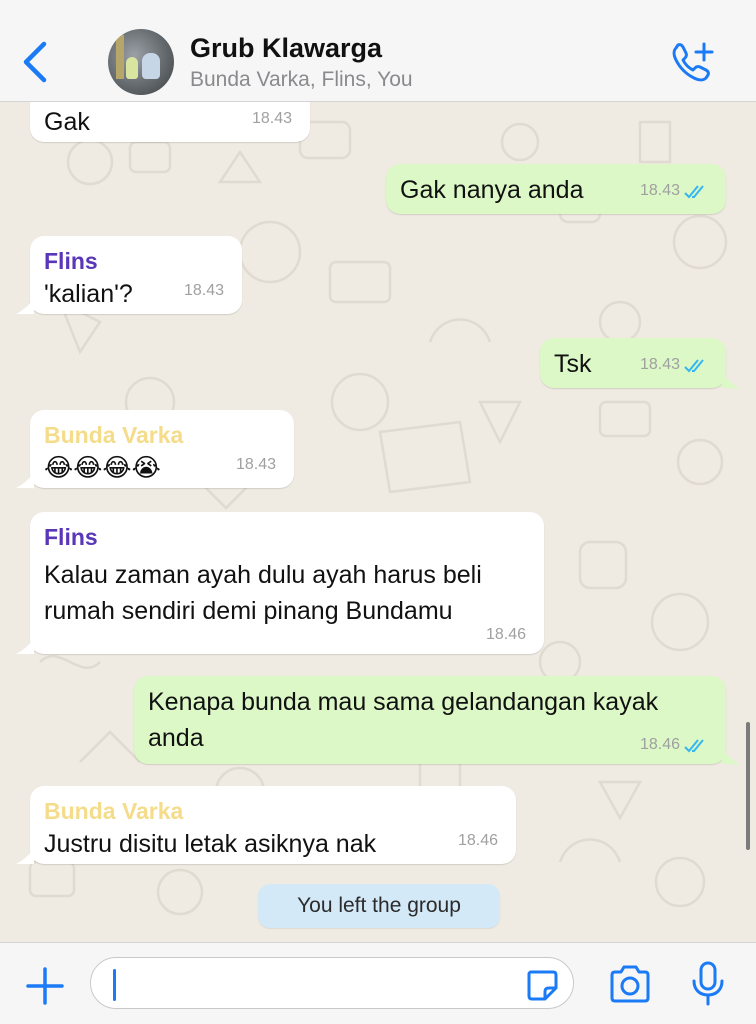 This screenshot has height=1024, width=756. I want to click on message-bubble-incoming: Flins 'kalian'? 18.43, so click(136, 275).